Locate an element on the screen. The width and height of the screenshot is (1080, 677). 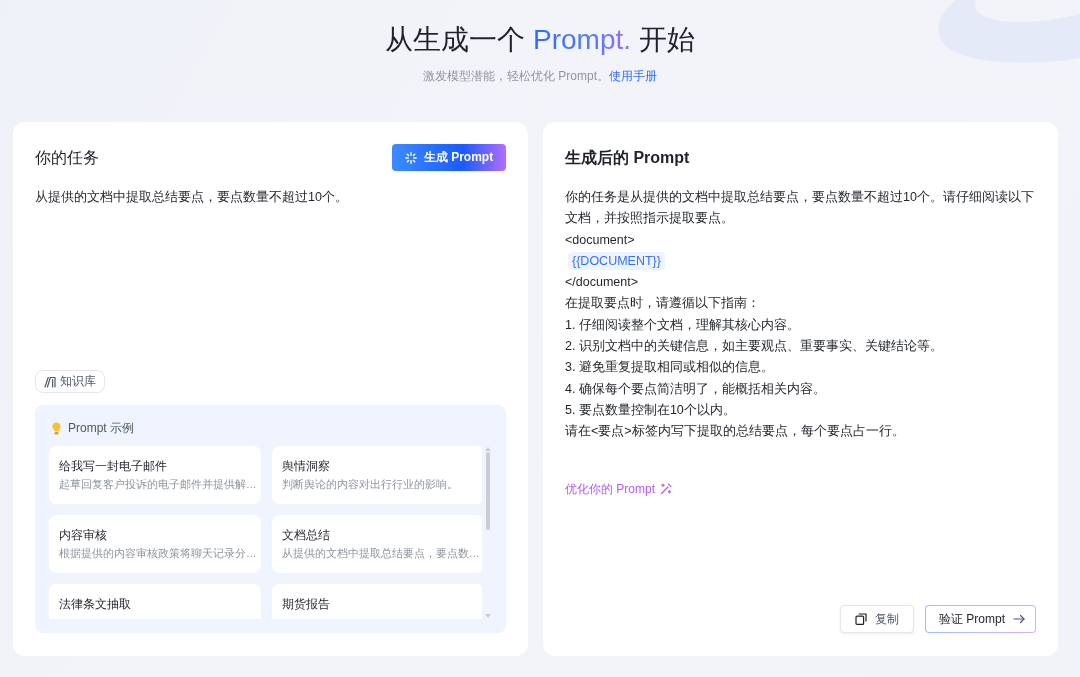
variable-tag: {{DOCUMENT}} is located at coordinates (616, 260).